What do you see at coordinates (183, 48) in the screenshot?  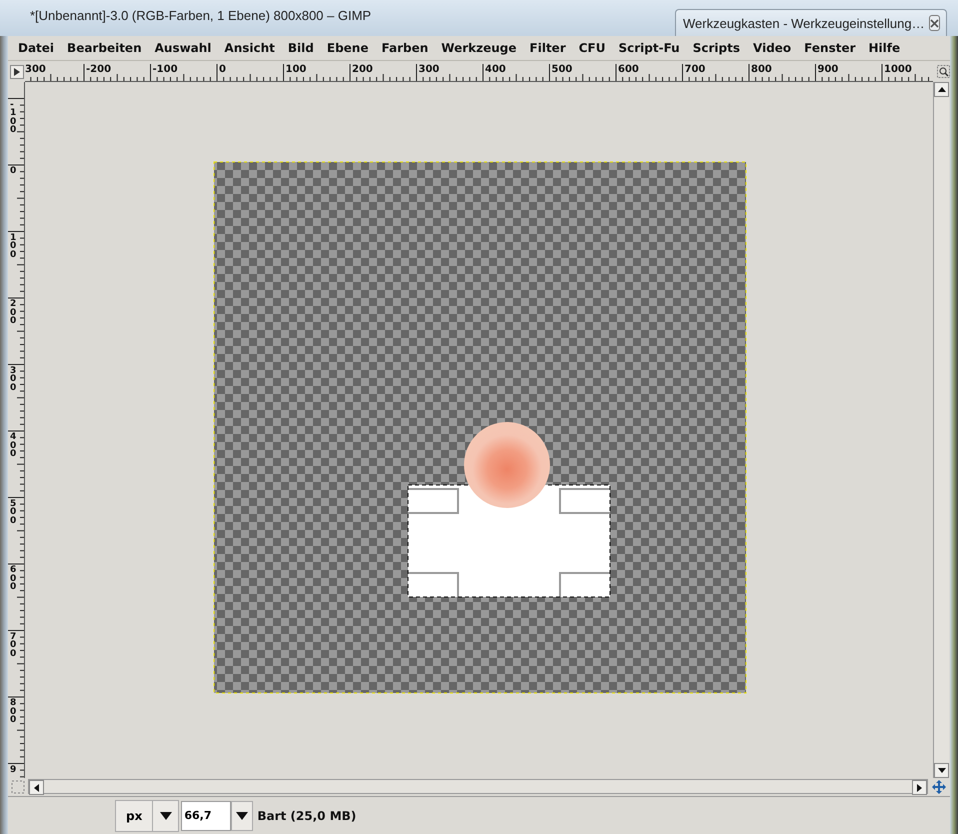 I see `menu-item: Auswahl` at bounding box center [183, 48].